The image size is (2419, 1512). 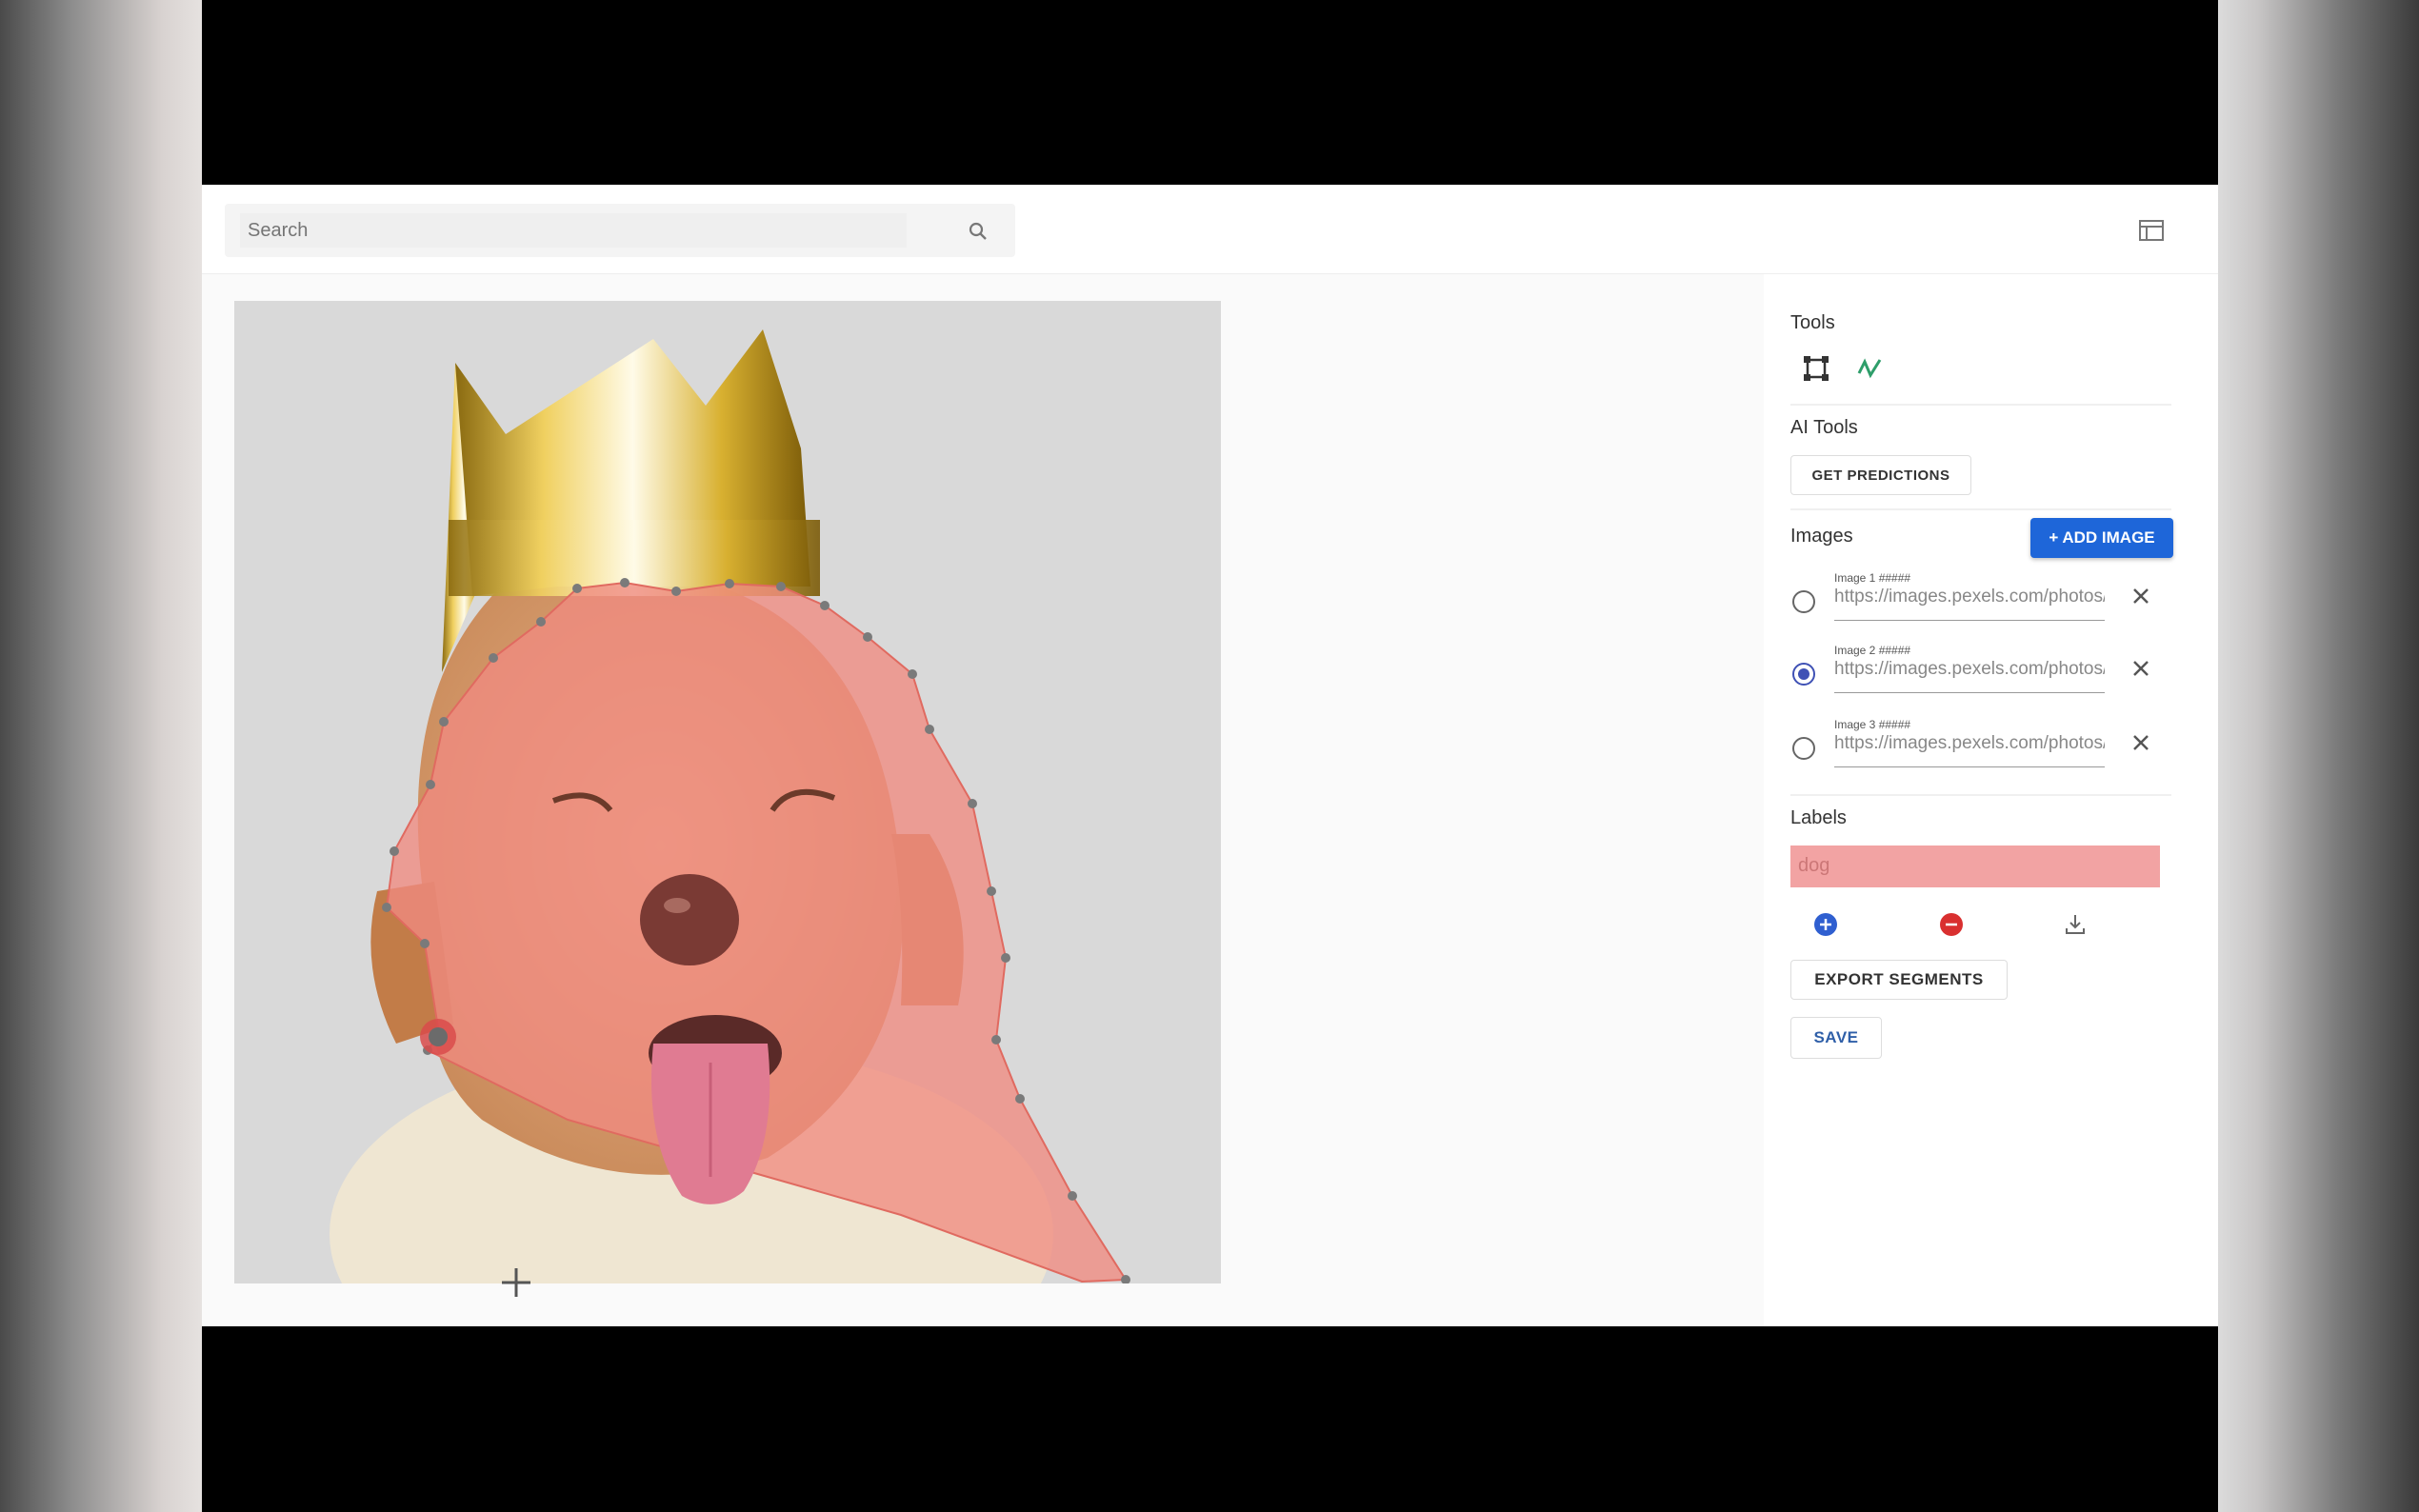 I want to click on add-image-button: + ADD IMAGE, so click(x=2101, y=538).